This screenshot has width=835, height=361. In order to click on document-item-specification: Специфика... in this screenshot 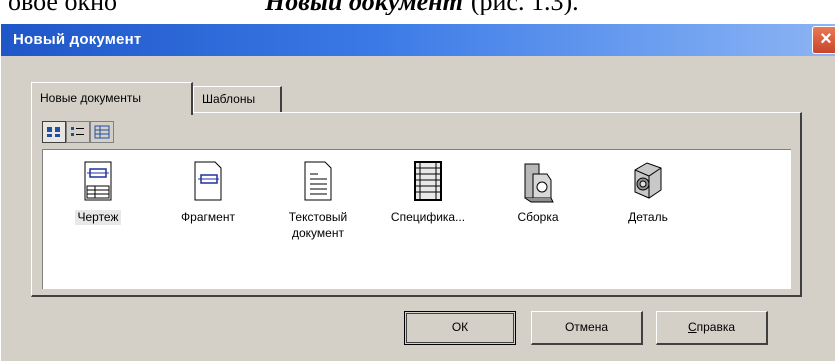, I will do `click(428, 192)`.